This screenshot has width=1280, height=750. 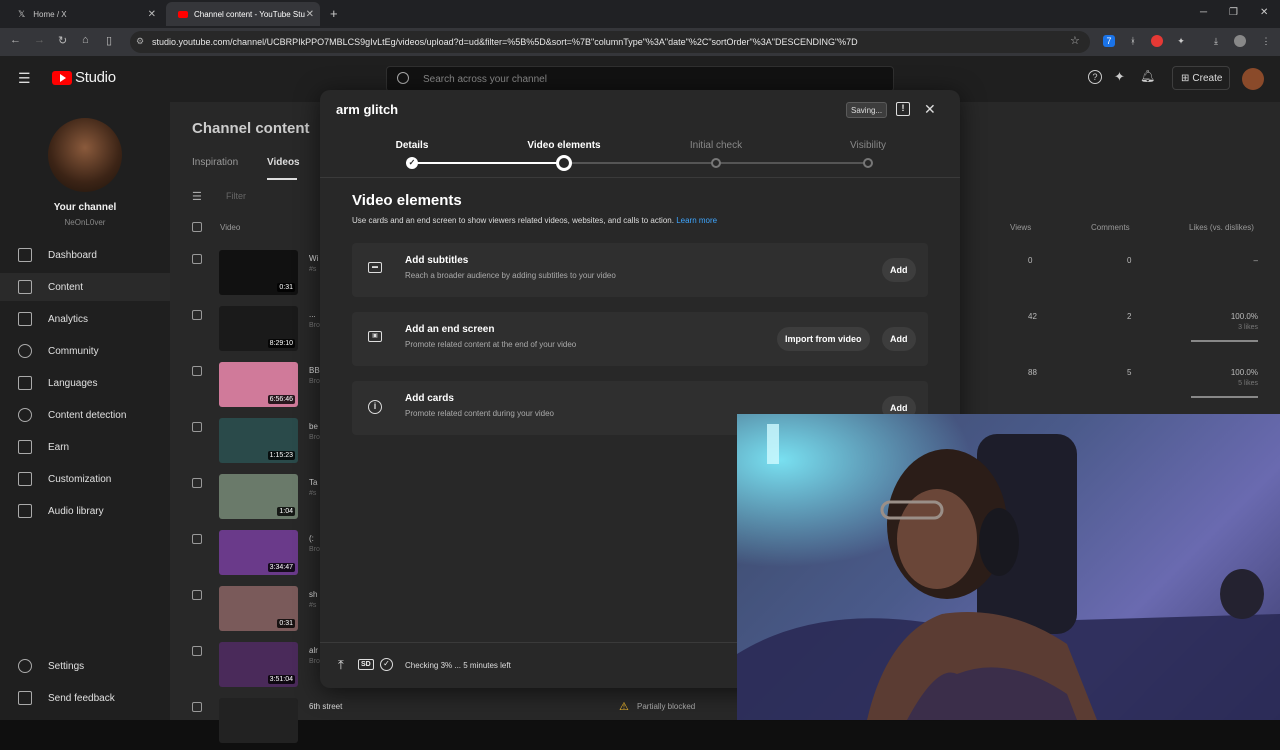 What do you see at coordinates (313, 594) in the screenshot?
I see `video-title: sh` at bounding box center [313, 594].